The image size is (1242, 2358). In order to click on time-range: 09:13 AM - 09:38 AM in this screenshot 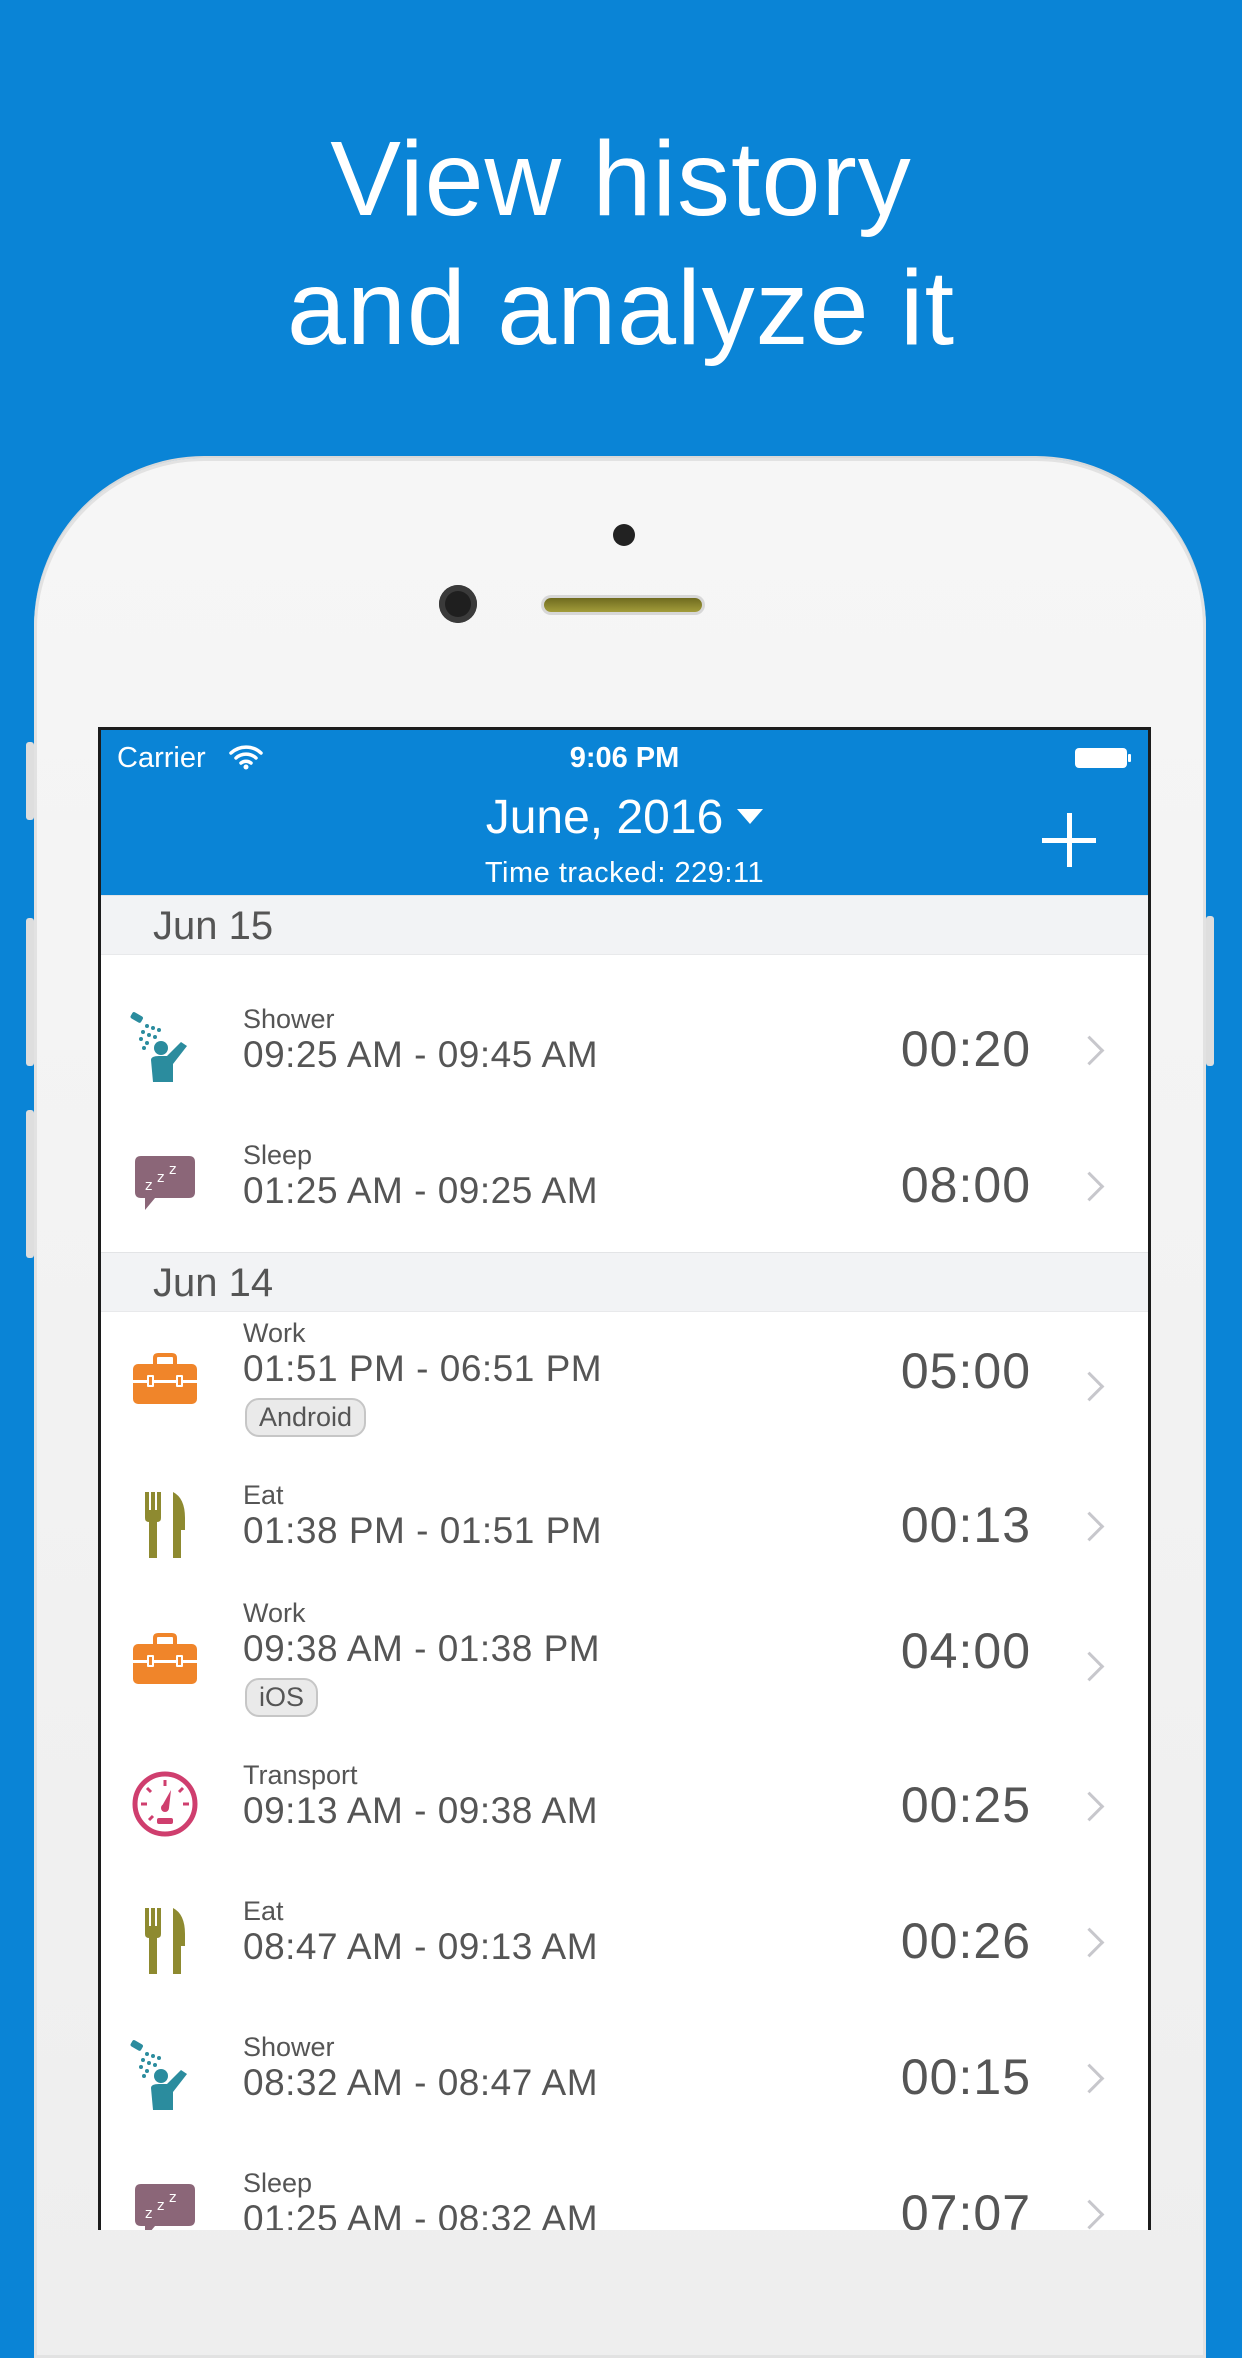, I will do `click(421, 1810)`.